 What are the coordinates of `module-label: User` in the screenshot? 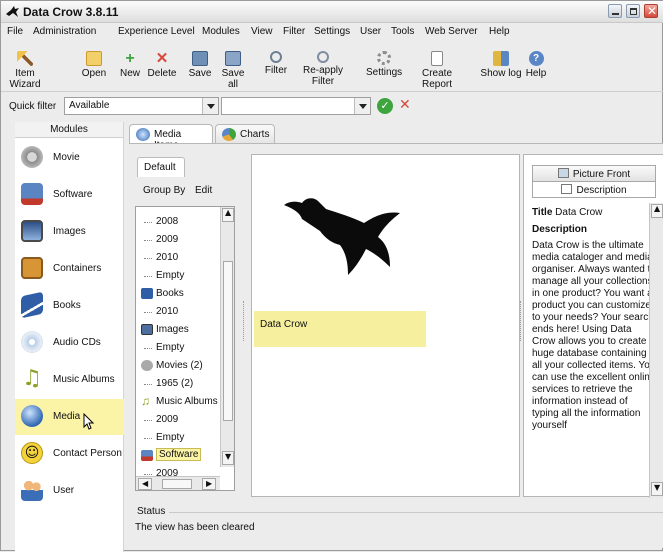 It's located at (64, 490).